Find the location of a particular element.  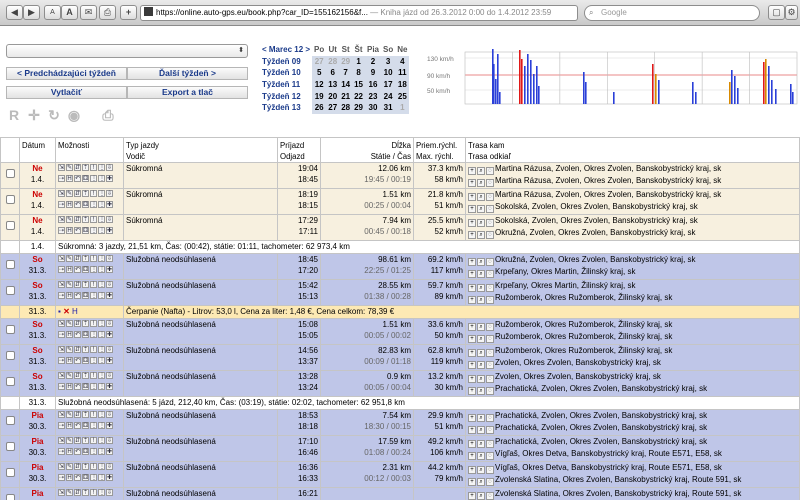

calendar-day: 15 is located at coordinates (358, 84).